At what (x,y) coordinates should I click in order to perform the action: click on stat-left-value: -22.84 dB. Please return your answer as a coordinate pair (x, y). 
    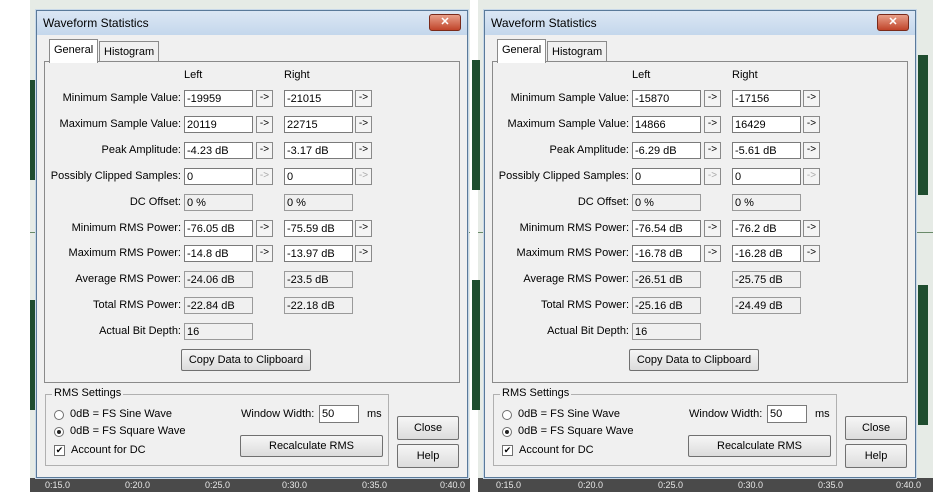
    Looking at the image, I should click on (218, 305).